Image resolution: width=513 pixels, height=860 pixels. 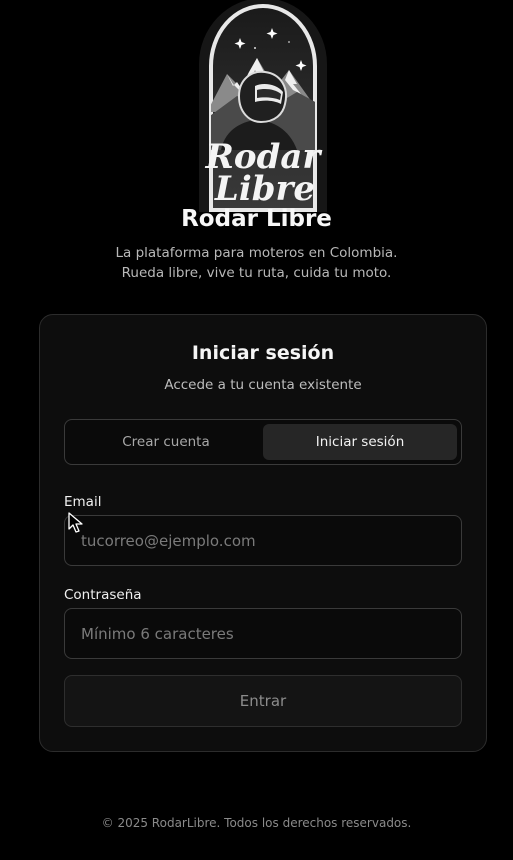 What do you see at coordinates (75, 522) in the screenshot?
I see `mouse-pointer-icon` at bounding box center [75, 522].